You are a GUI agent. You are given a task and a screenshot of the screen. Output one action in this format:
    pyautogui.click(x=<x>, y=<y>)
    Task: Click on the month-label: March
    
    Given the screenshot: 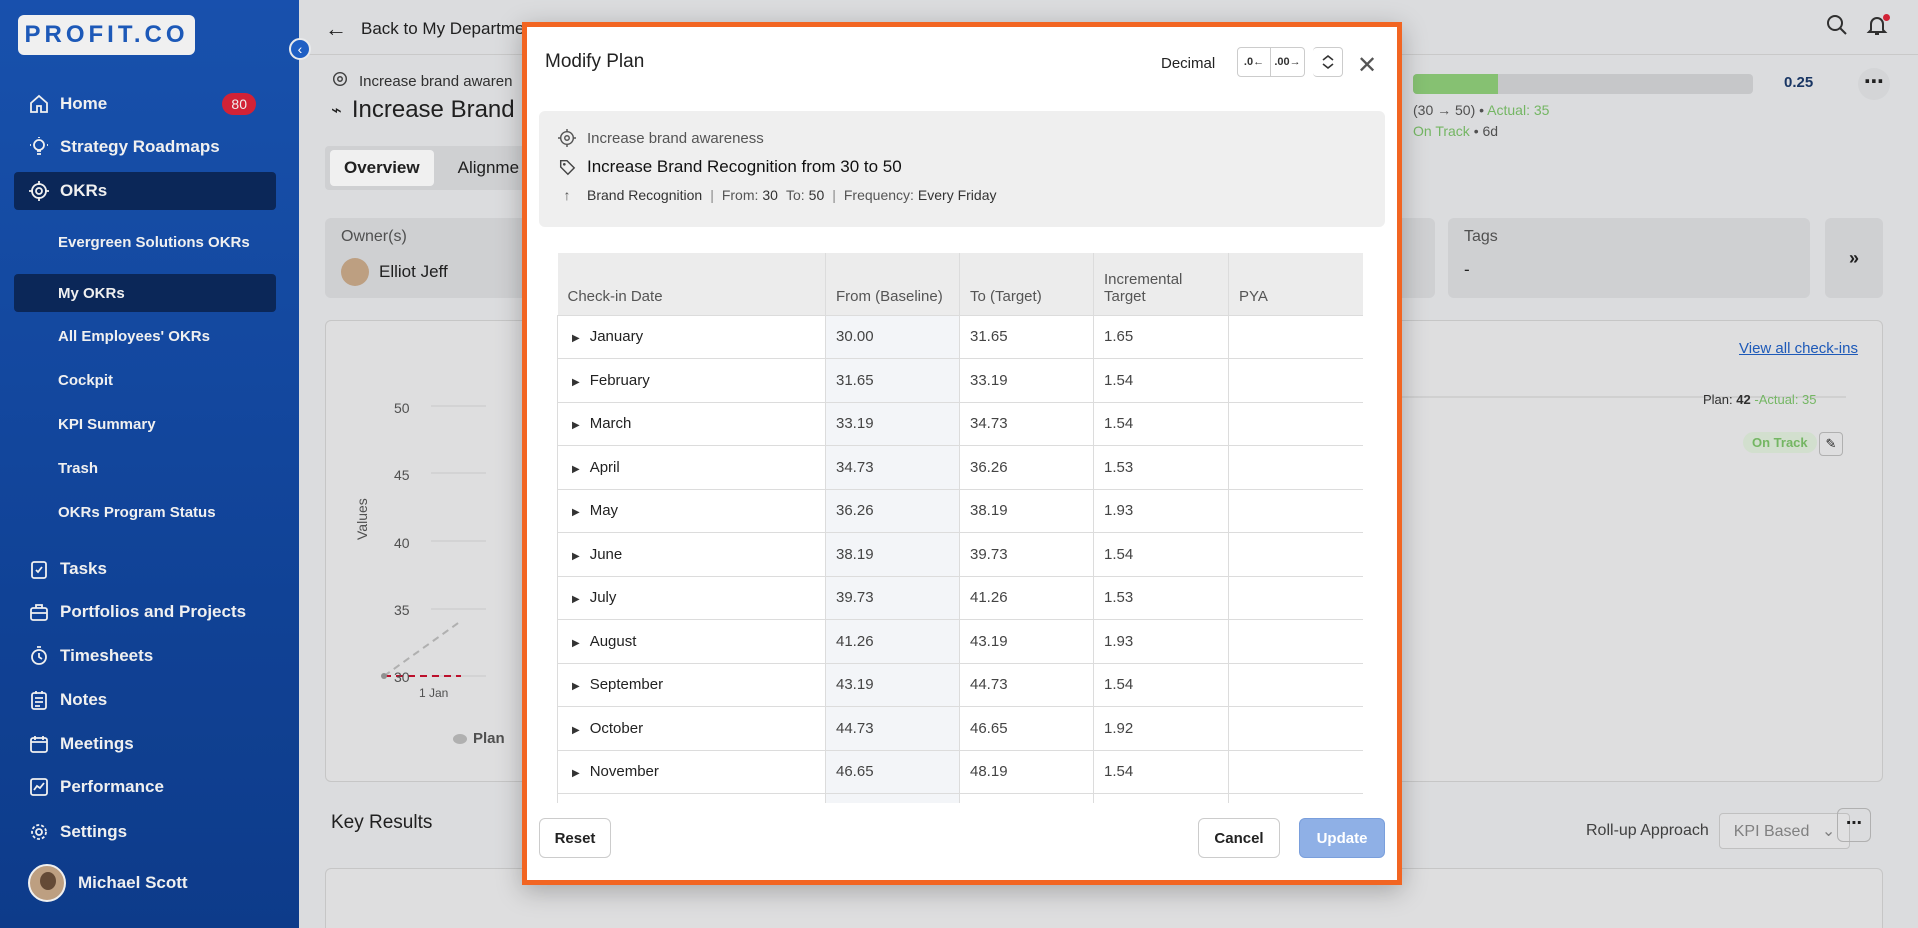 What is the action you would take?
    pyautogui.click(x=610, y=424)
    